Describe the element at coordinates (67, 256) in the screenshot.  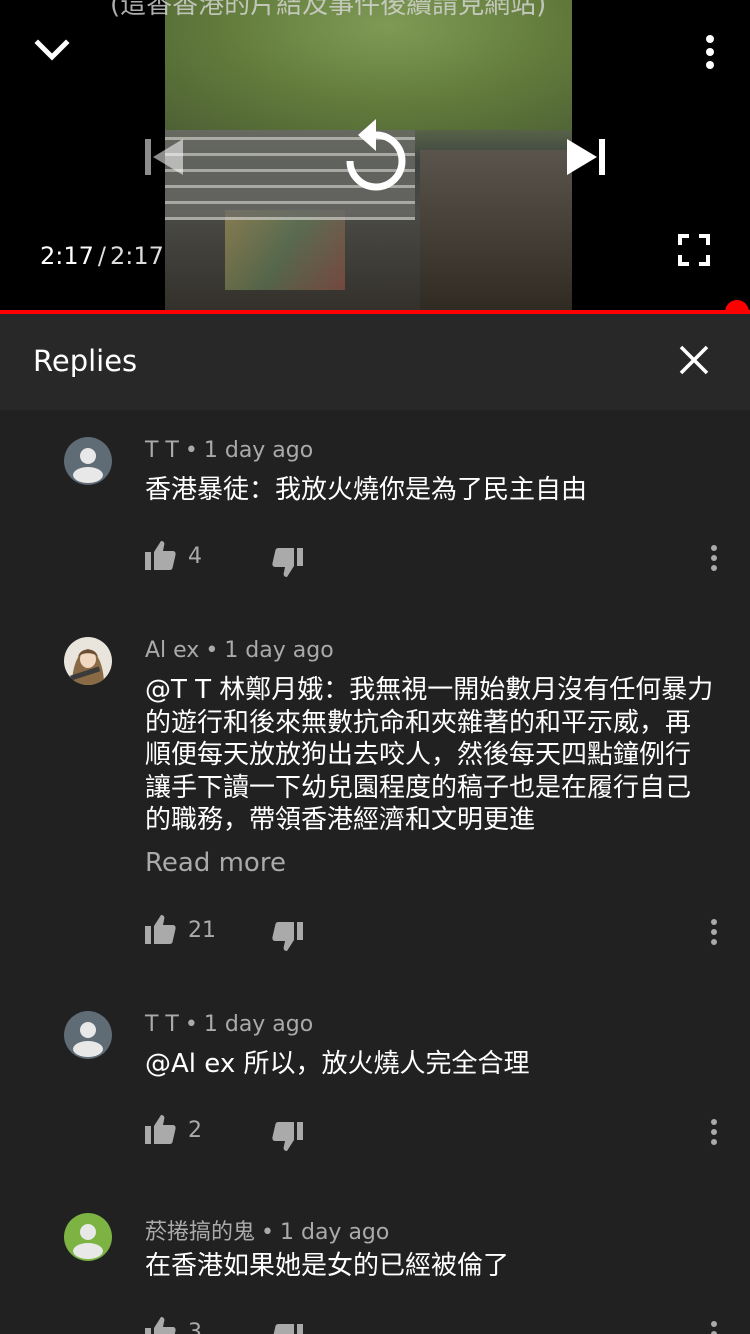
I see `current-time: 2:17` at that location.